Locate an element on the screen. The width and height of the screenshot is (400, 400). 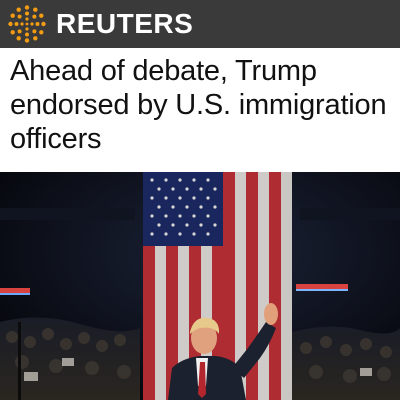
reuters-logo-icon is located at coordinates (27, 24).